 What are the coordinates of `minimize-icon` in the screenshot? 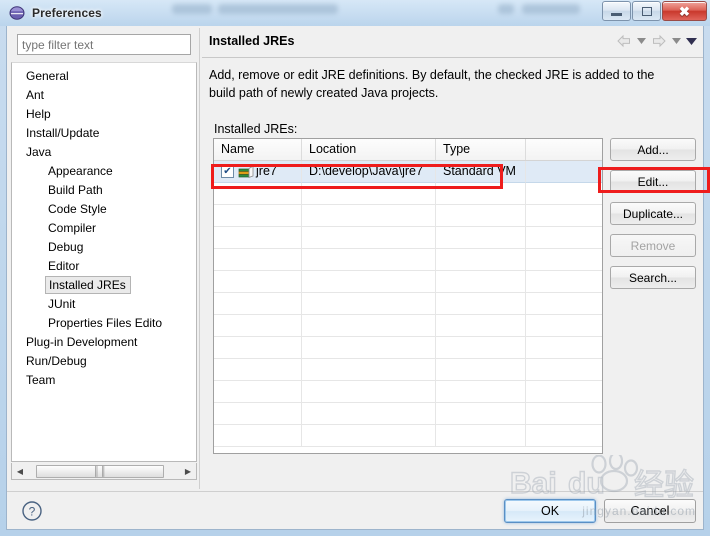 It's located at (616, 14).